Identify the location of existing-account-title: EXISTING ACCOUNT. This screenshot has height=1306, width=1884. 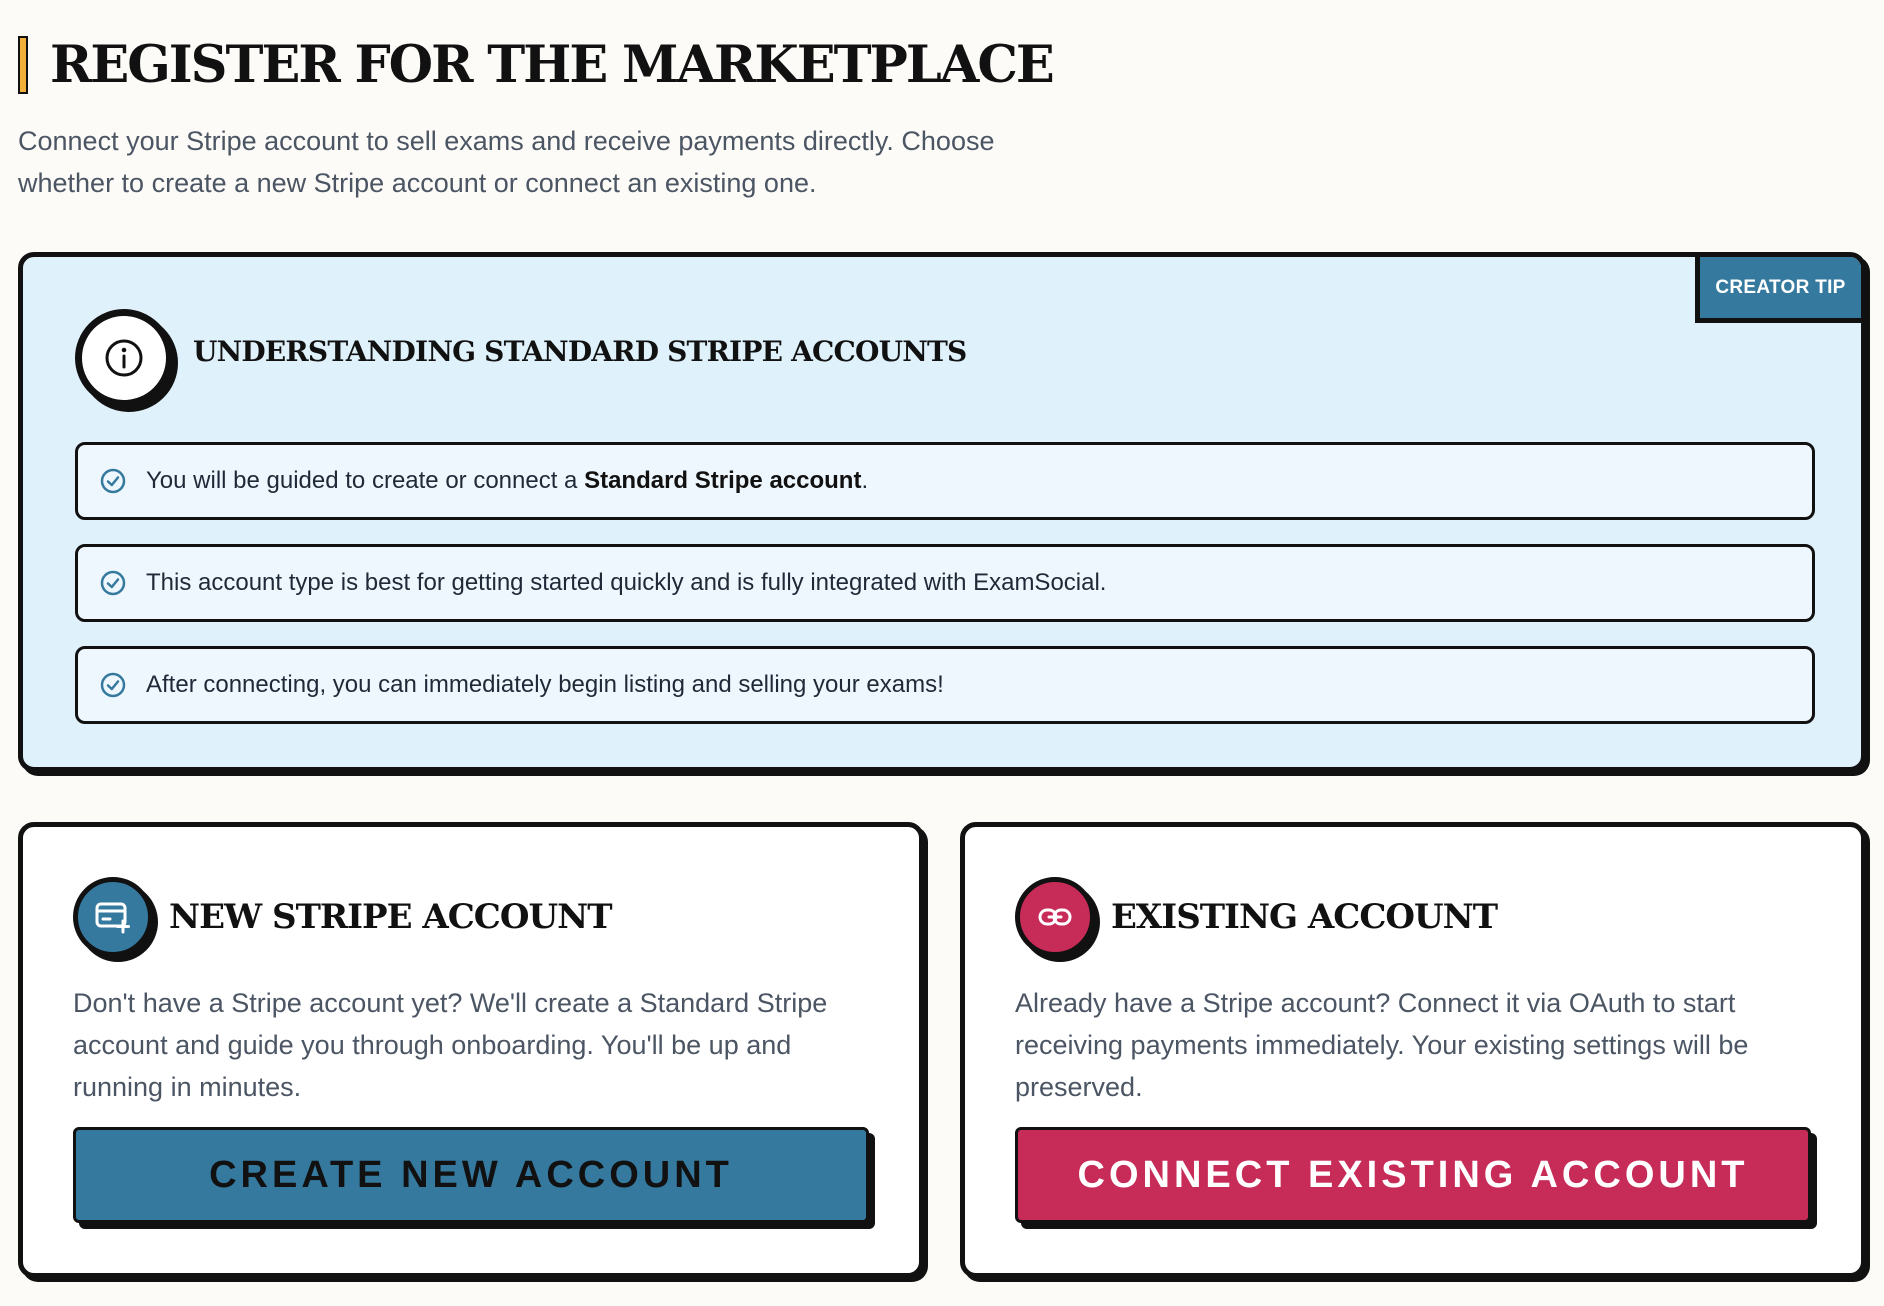
(1304, 917).